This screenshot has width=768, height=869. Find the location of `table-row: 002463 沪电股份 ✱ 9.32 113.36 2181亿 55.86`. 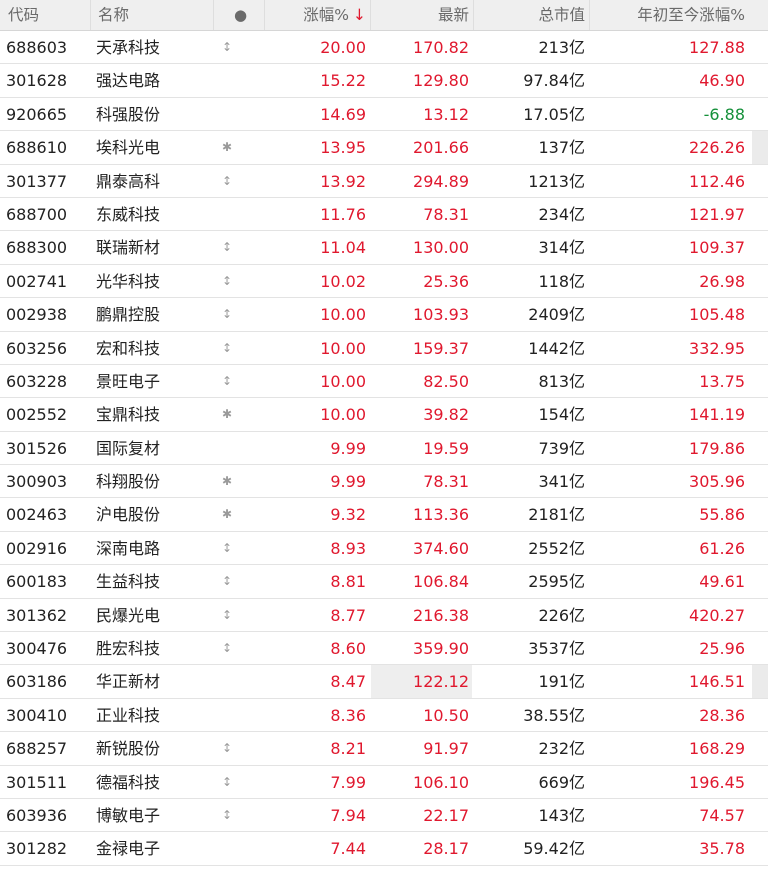

table-row: 002463 沪电股份 ✱ 9.32 113.36 2181亿 55.86 is located at coordinates (384, 515).